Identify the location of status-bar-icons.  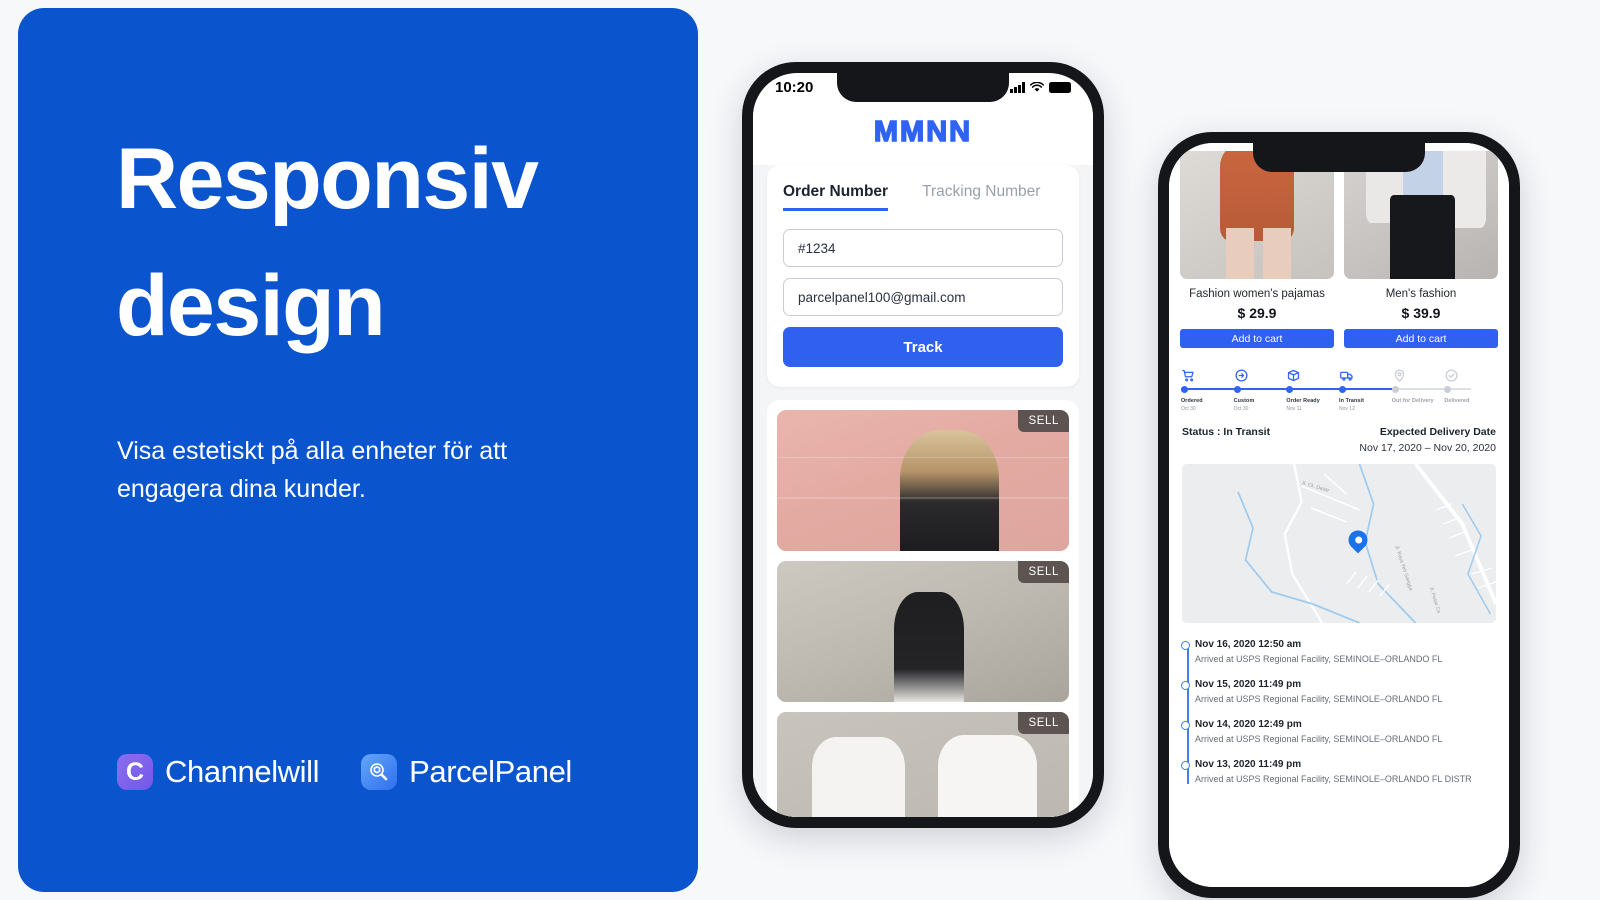
(1040, 87).